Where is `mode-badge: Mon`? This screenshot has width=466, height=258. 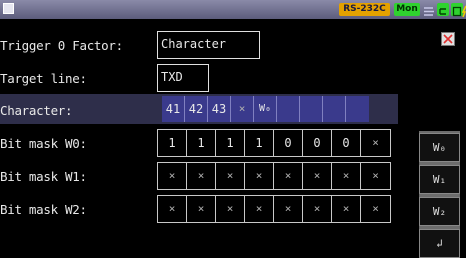 mode-badge: Mon is located at coordinates (407, 9).